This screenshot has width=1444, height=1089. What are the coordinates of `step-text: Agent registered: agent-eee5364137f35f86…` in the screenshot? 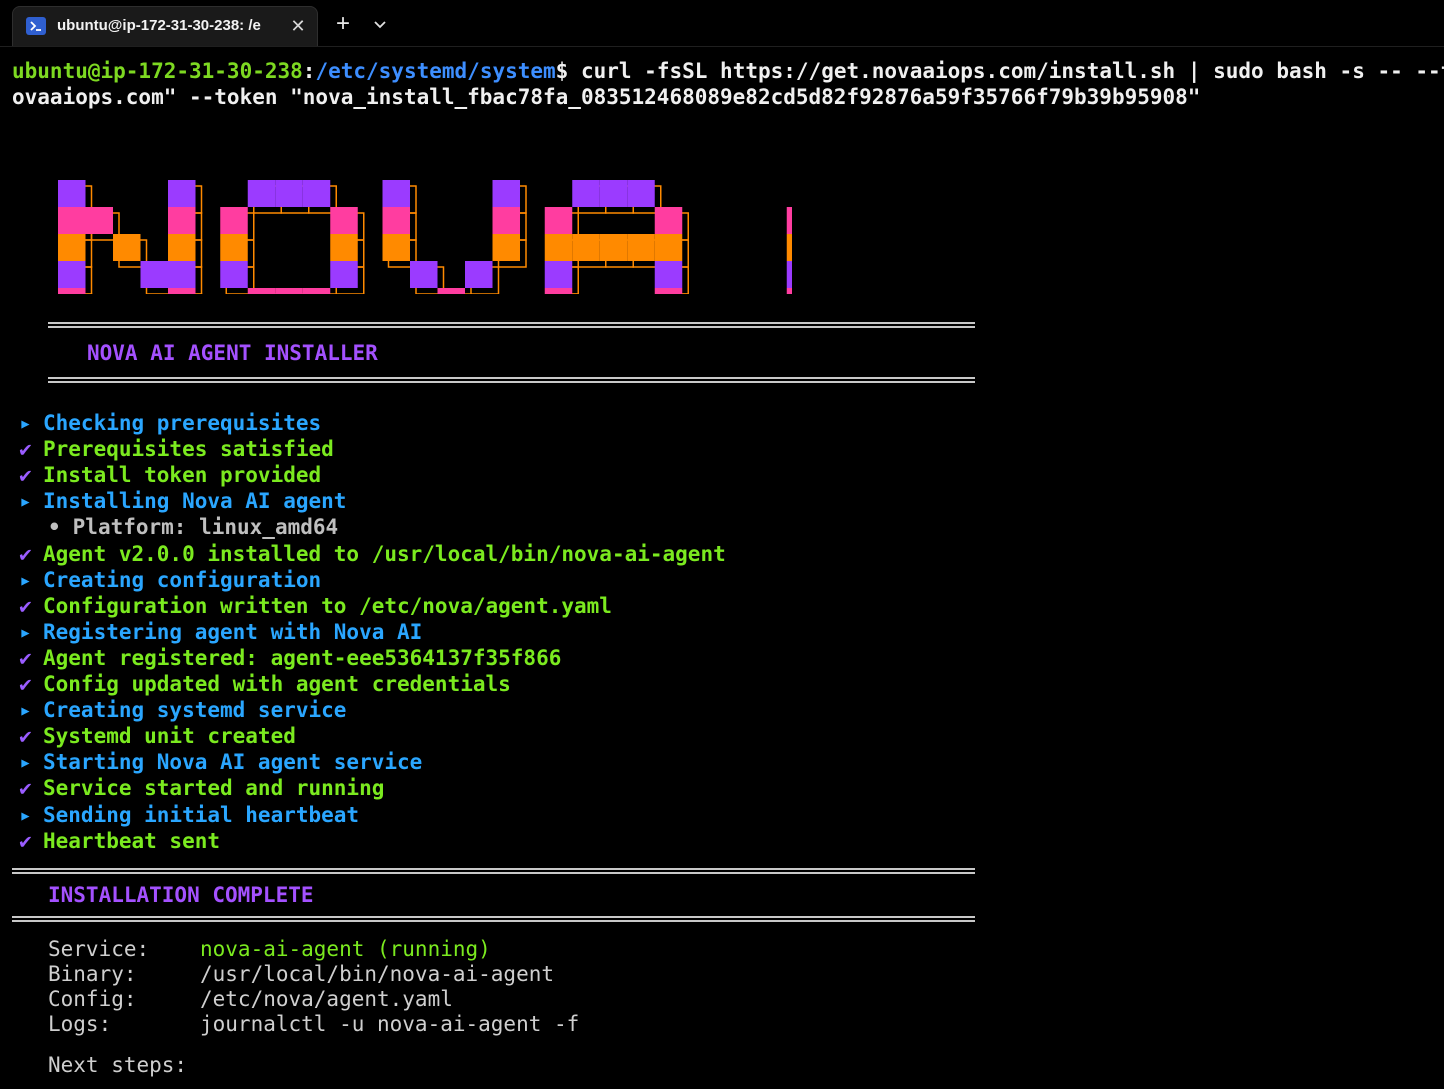 It's located at (302, 658).